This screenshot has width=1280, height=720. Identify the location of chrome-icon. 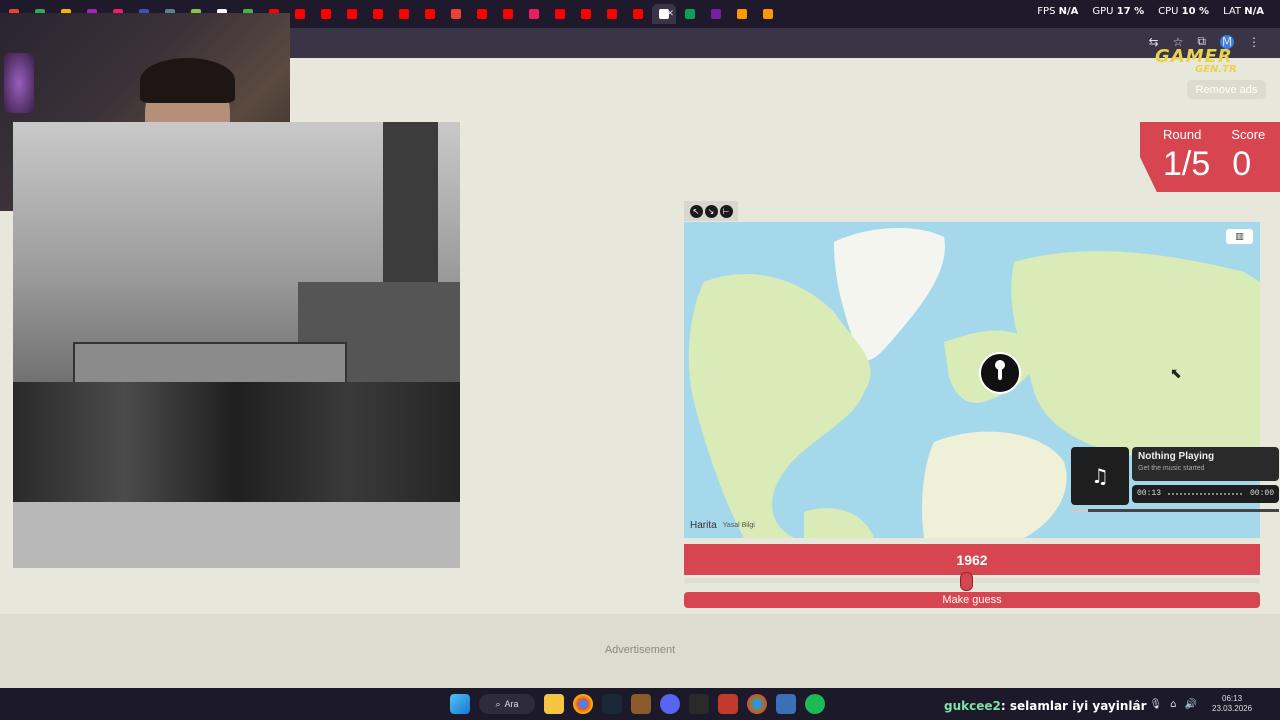
(583, 704).